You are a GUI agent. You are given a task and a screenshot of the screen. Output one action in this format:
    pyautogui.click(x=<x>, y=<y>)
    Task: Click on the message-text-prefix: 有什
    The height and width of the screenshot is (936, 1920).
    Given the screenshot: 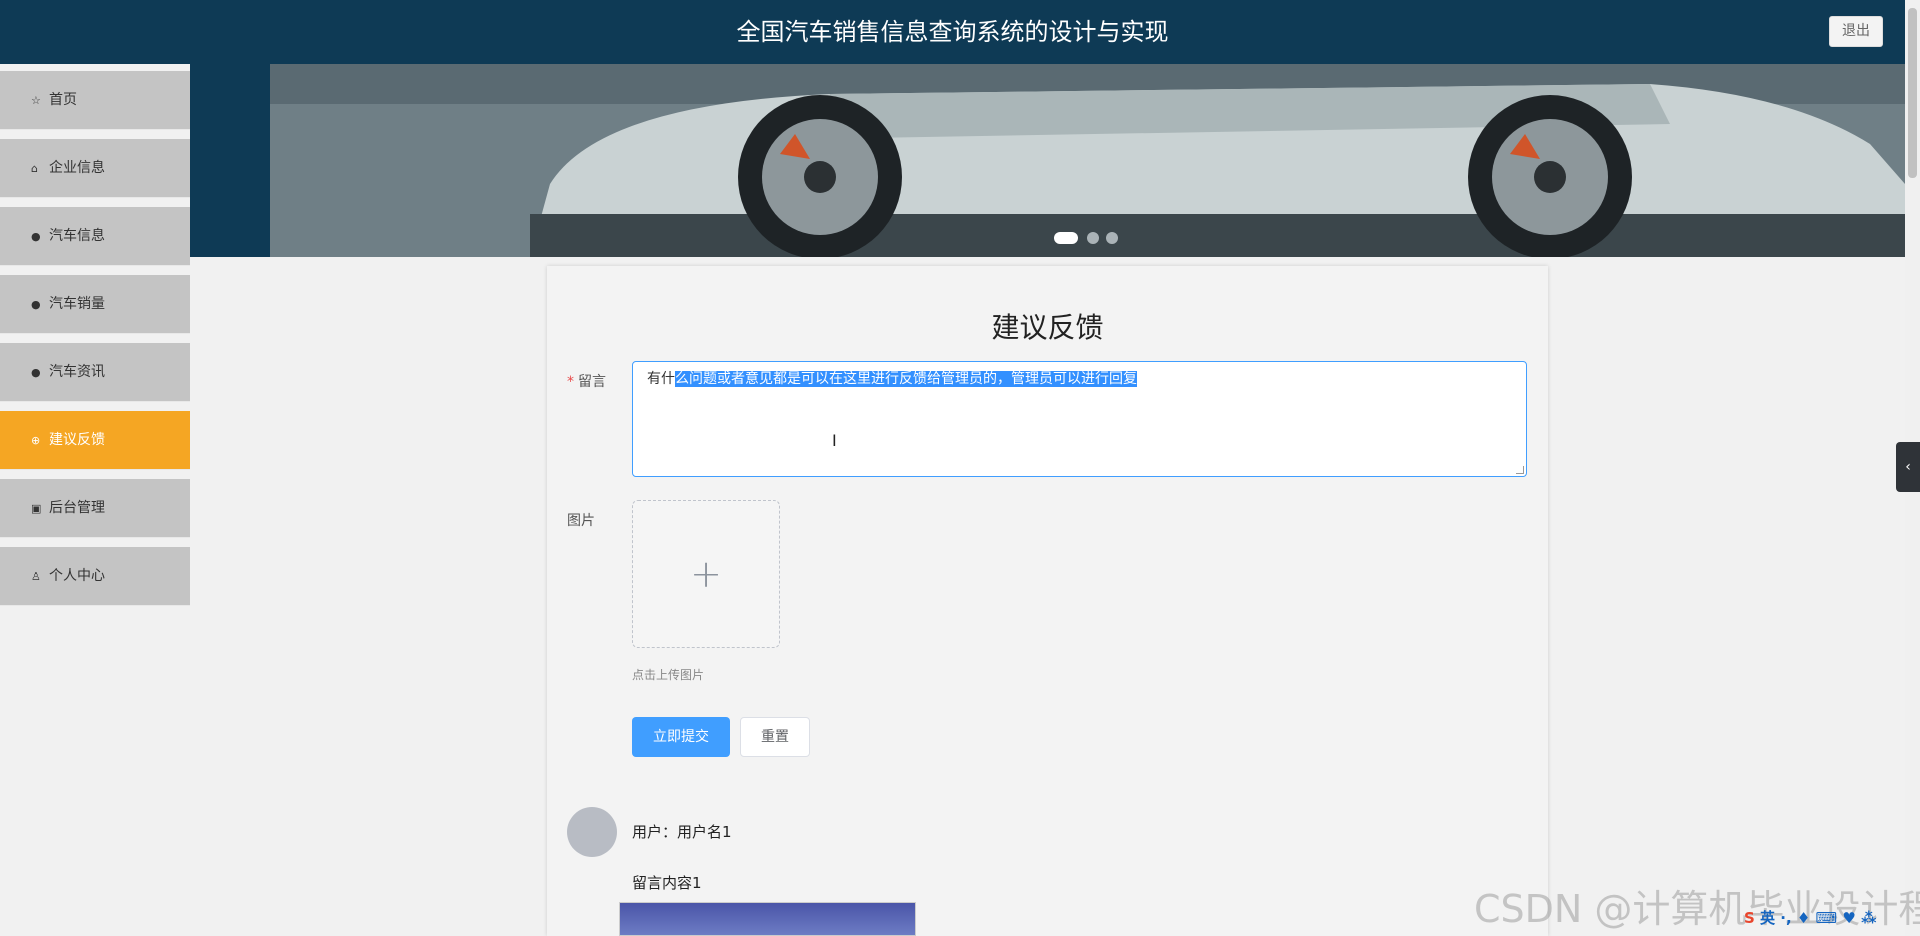 What is the action you would take?
    pyautogui.click(x=661, y=379)
    